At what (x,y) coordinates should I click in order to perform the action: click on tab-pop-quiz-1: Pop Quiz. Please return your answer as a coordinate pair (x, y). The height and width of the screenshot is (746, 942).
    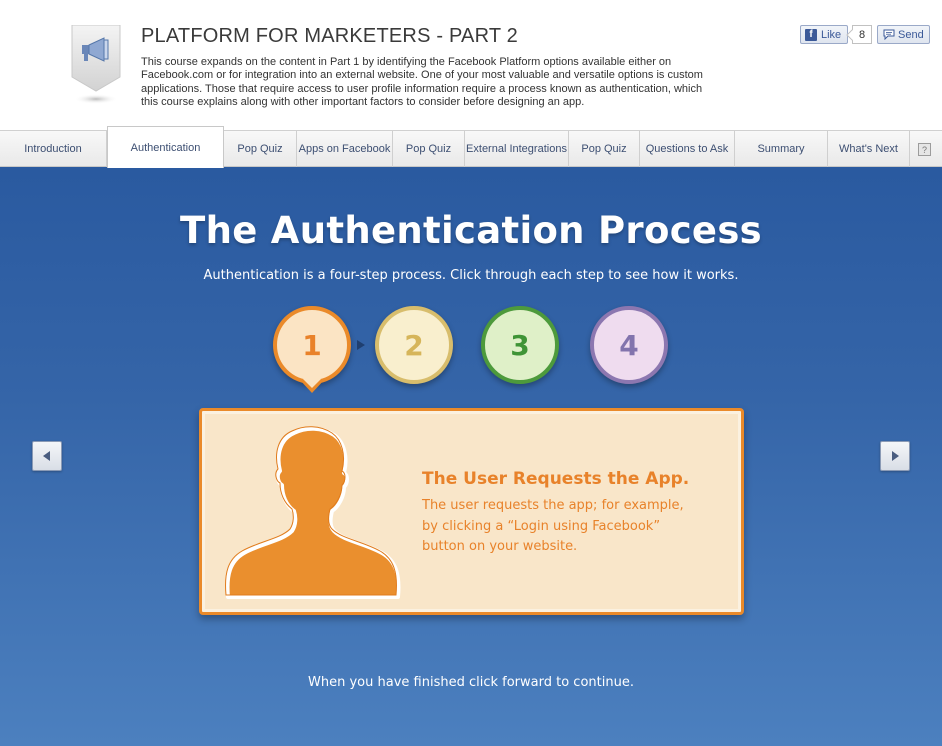
    Looking at the image, I should click on (260, 149).